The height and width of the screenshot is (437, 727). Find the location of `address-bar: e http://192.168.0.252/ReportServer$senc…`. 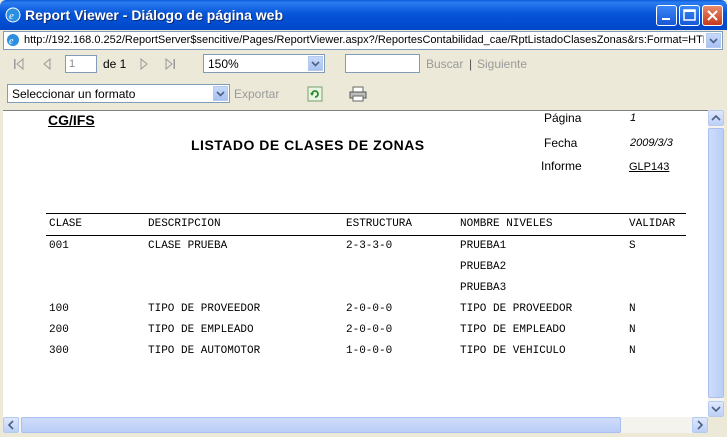

address-bar: e http://192.168.0.252/ReportServer$senc… is located at coordinates (363, 40).